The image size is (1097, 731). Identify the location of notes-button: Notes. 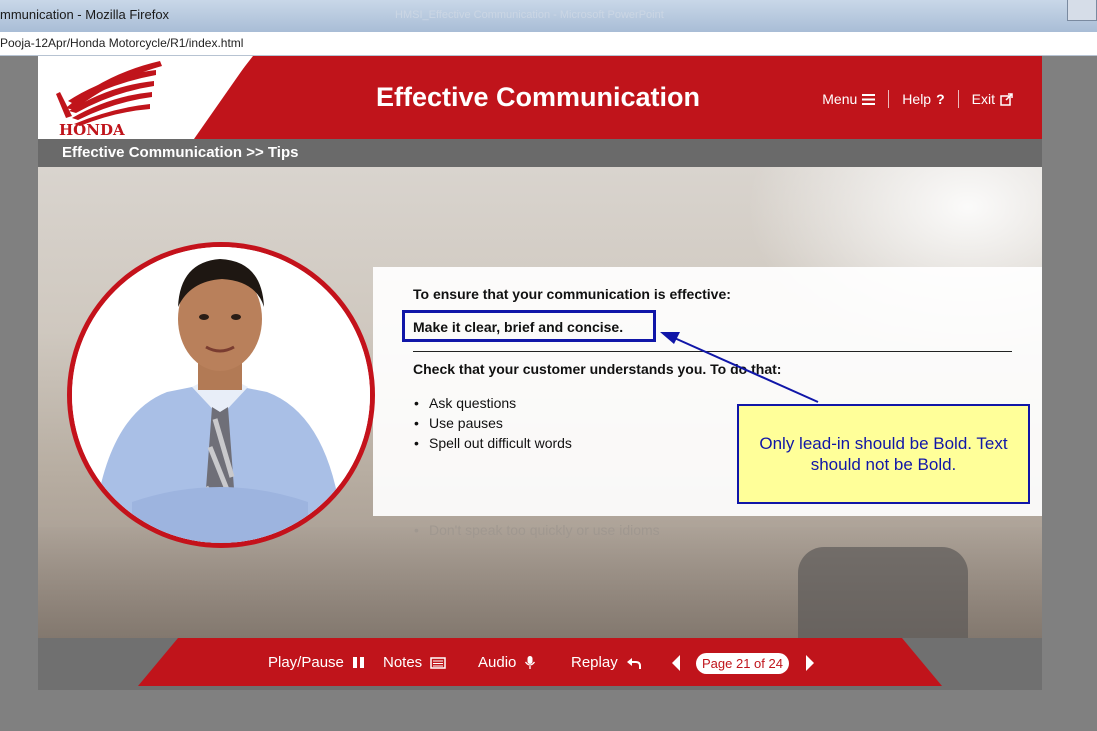
(414, 662).